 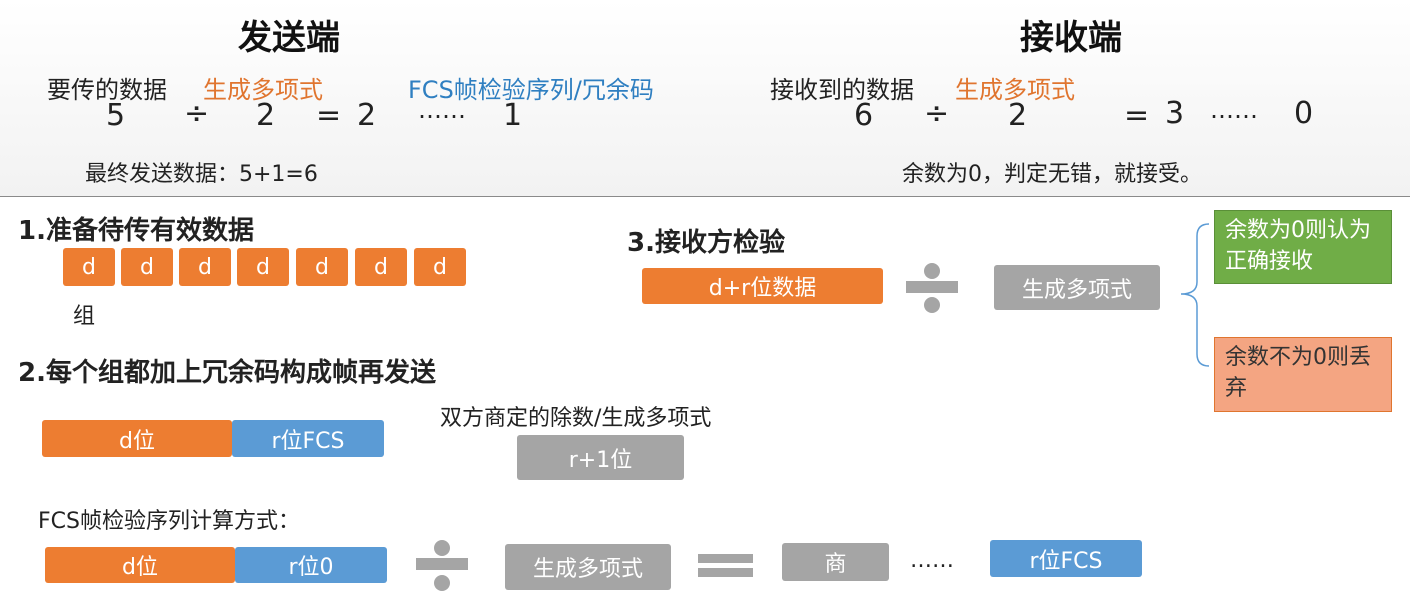 I want to click on sender-divisor: 2, so click(x=266, y=115).